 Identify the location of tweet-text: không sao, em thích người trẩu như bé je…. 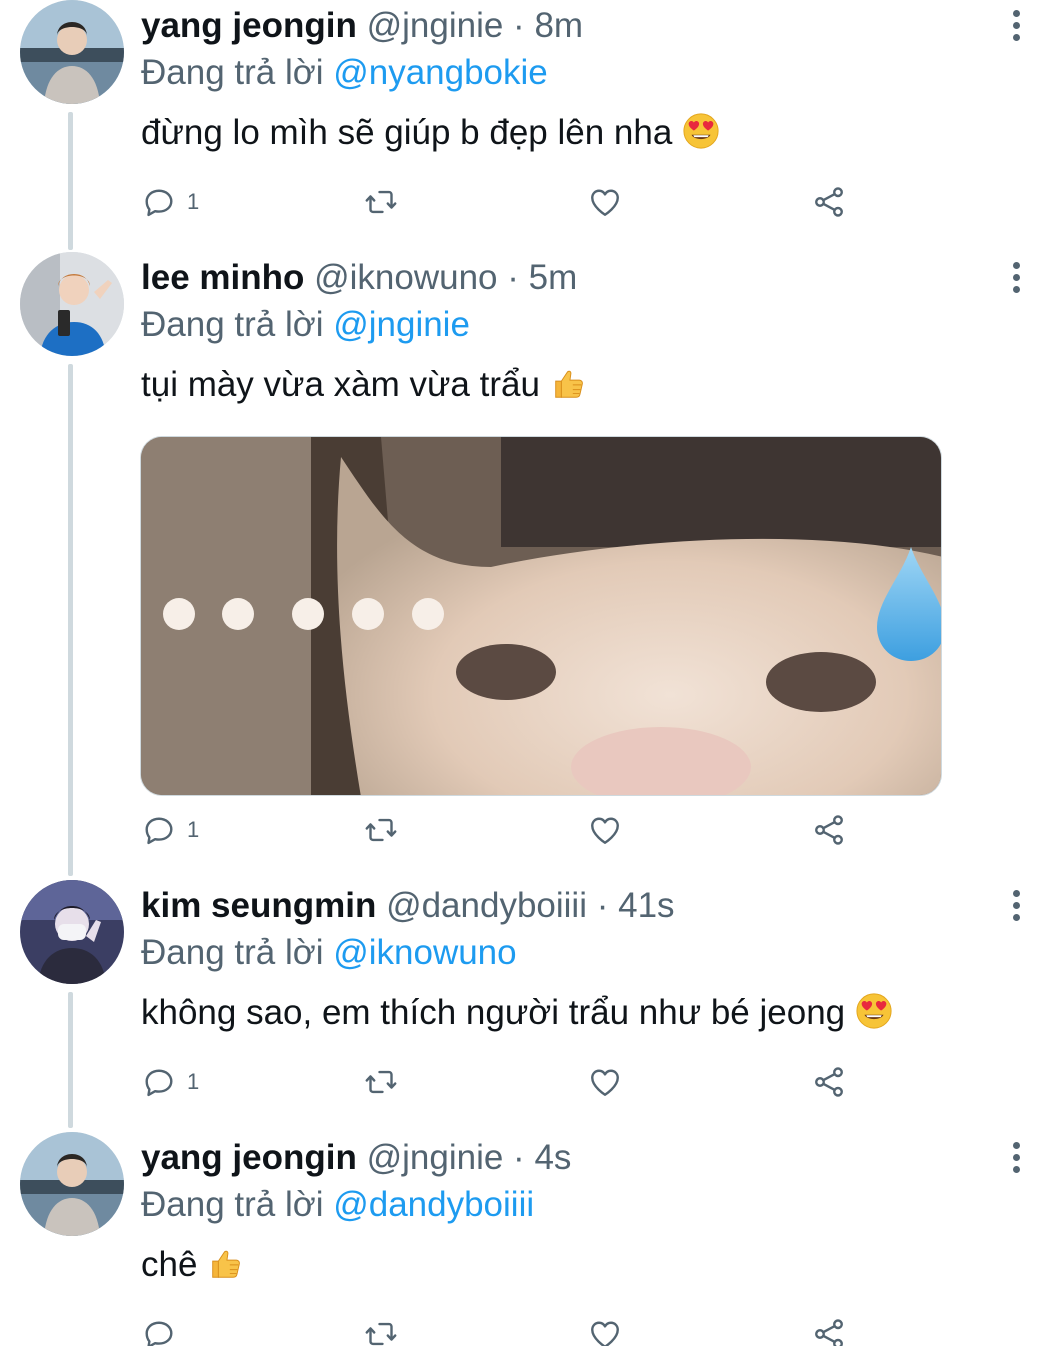
(579, 1013).